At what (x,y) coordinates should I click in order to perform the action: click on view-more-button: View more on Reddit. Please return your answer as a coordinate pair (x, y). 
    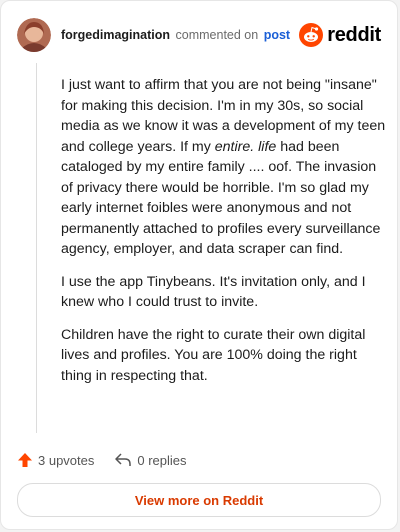
    Looking at the image, I should click on (199, 500).